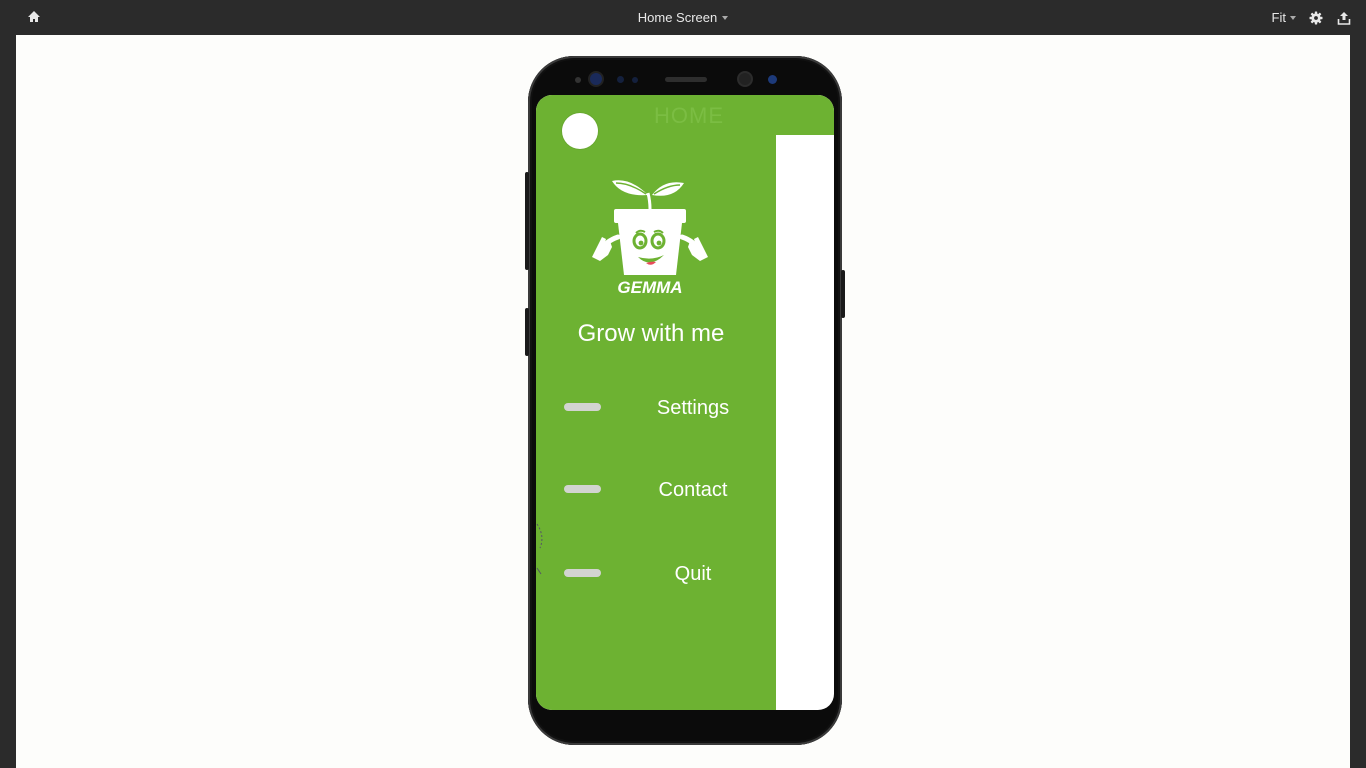 Image resolution: width=1366 pixels, height=768 pixels. What do you see at coordinates (686, 79) in the screenshot?
I see `earpiece-speaker` at bounding box center [686, 79].